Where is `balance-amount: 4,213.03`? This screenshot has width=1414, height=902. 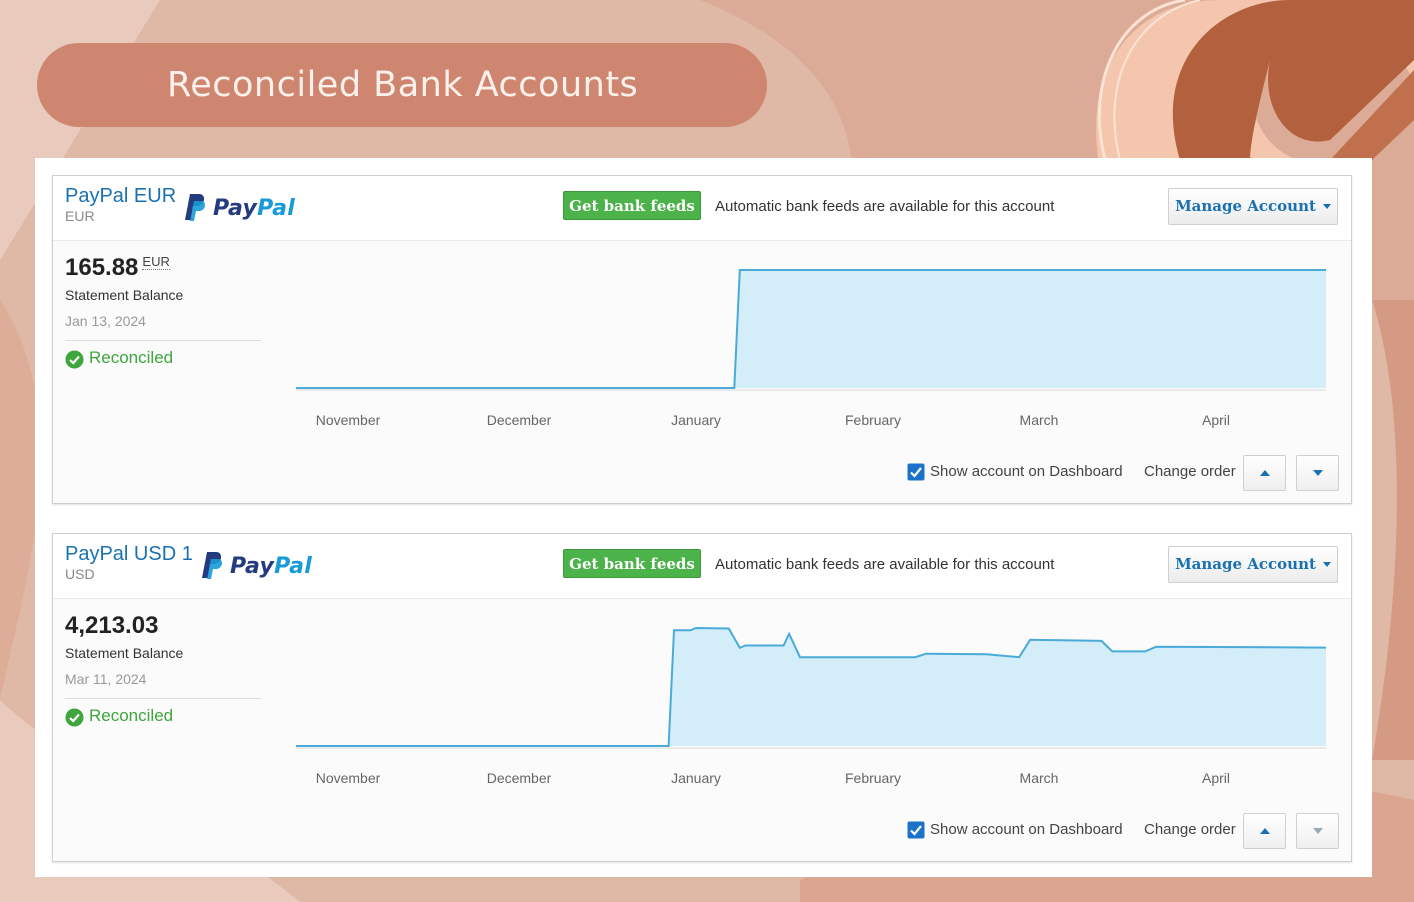
balance-amount: 4,213.03 is located at coordinates (112, 625).